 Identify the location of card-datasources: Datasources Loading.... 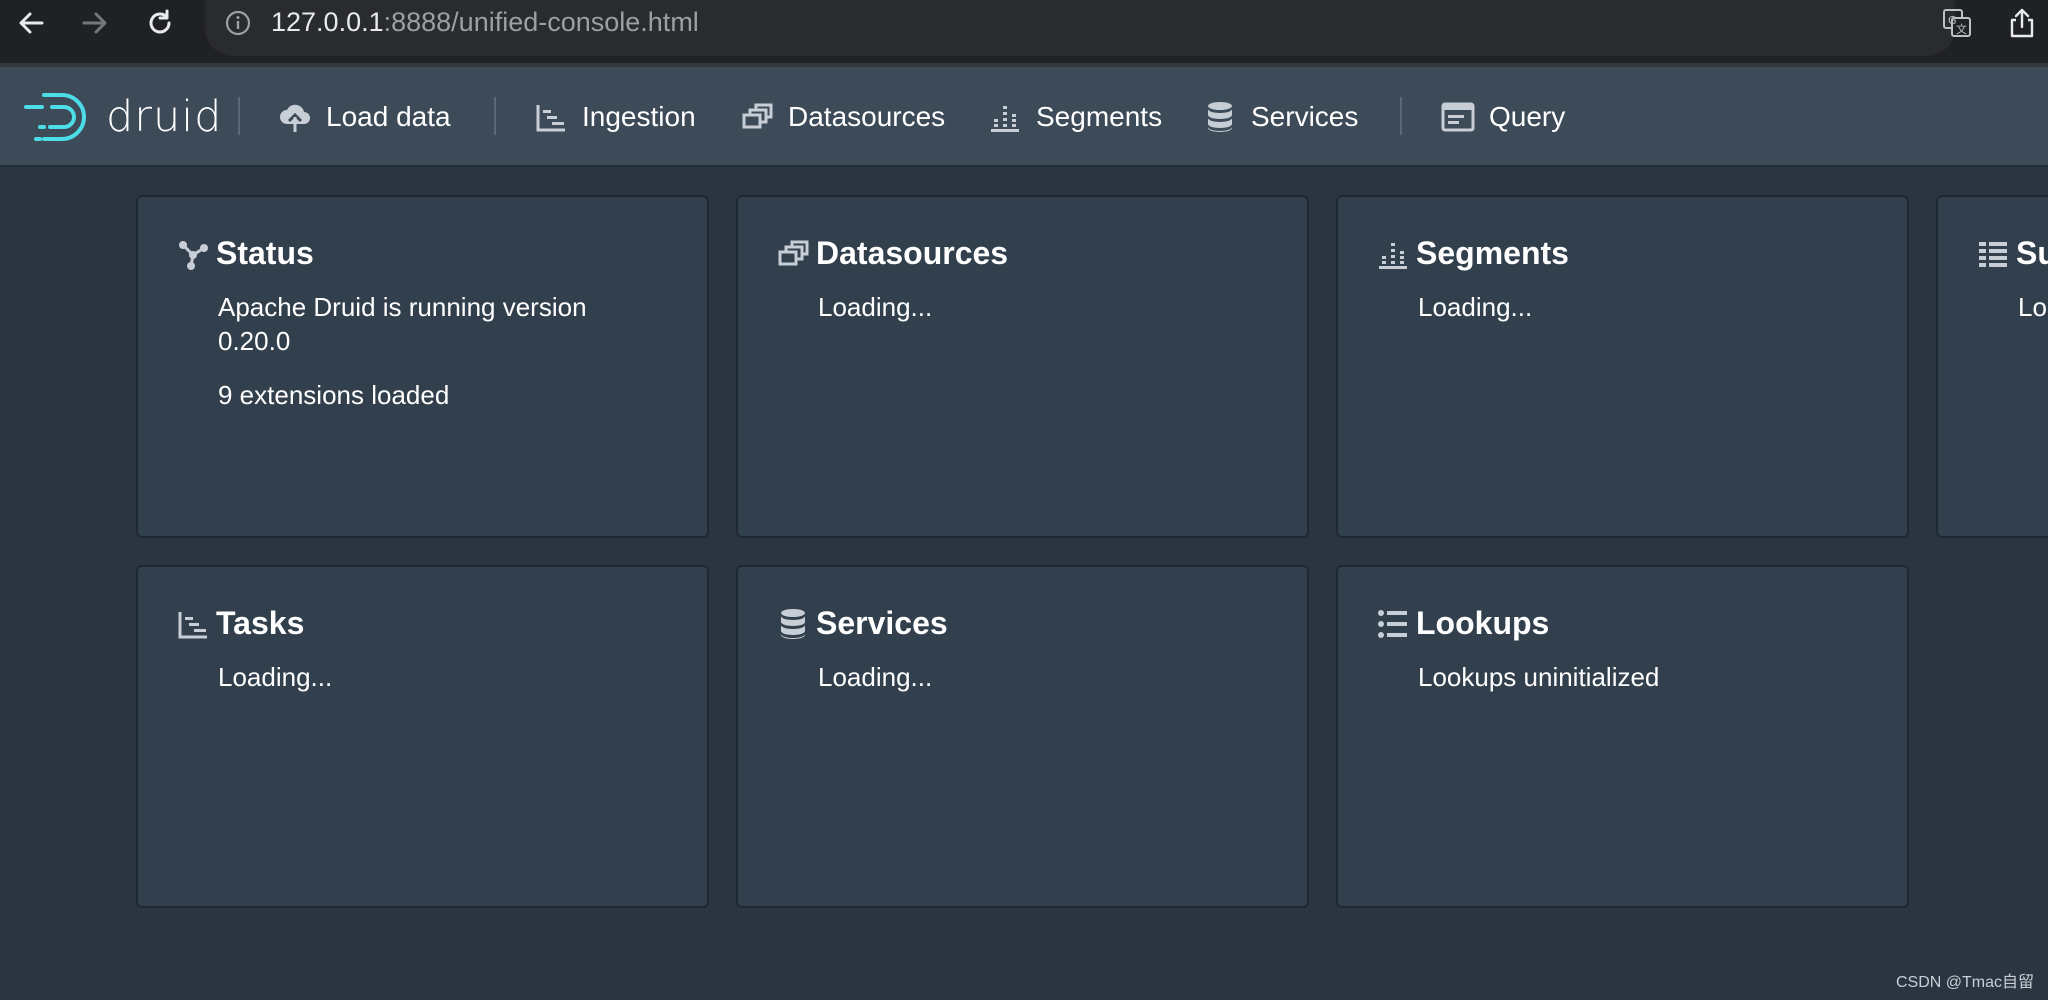
(1022, 366).